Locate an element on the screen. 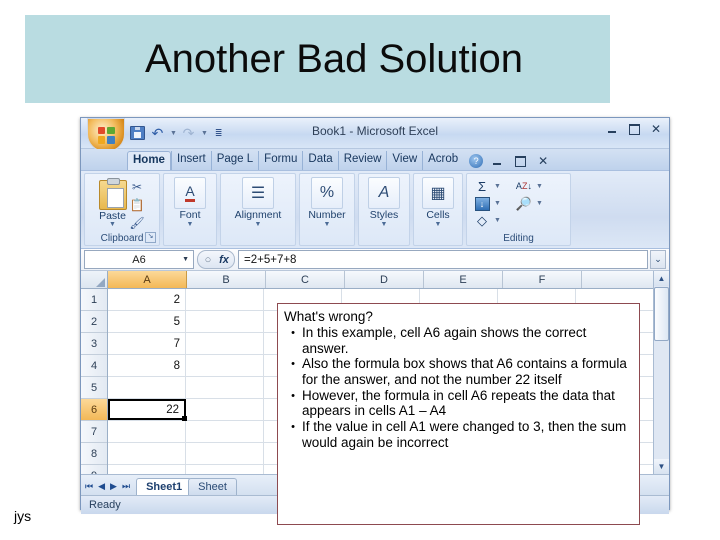 This screenshot has height=540, width=720. excel-titlebar: ↶ ▼ ↷ ▼ ≣ Book1 - Microsoft Excel ✕ is located at coordinates (375, 135).